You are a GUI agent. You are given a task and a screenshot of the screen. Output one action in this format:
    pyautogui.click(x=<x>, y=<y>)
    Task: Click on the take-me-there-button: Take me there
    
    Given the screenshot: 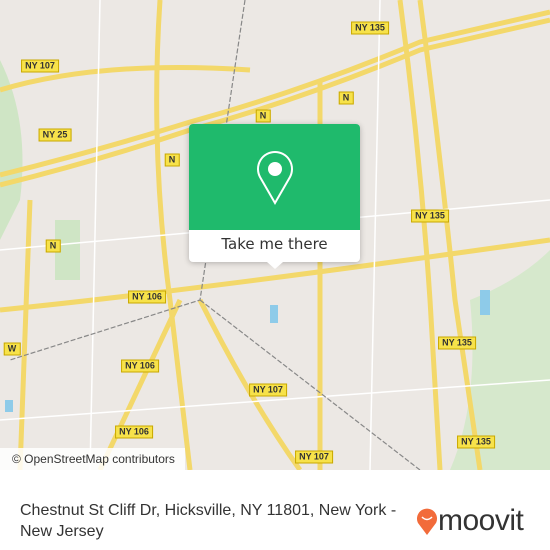 What is the action you would take?
    pyautogui.click(x=274, y=246)
    